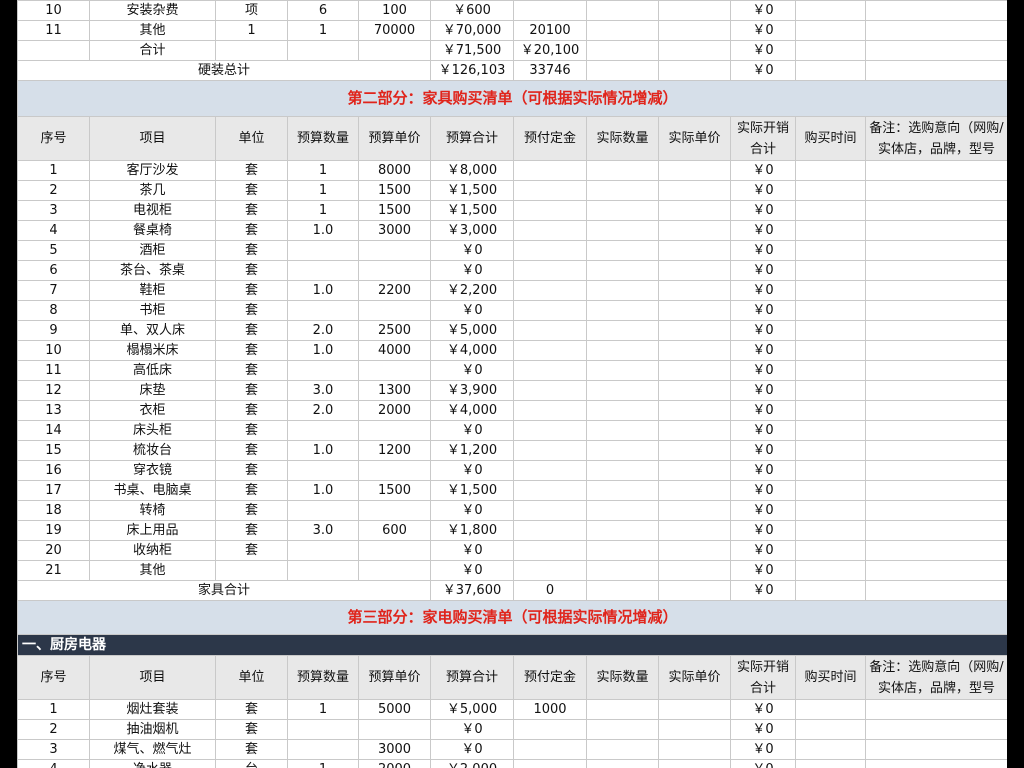 The width and height of the screenshot is (1024, 768). I want to click on total-deposit: ￥20,100, so click(550, 50).